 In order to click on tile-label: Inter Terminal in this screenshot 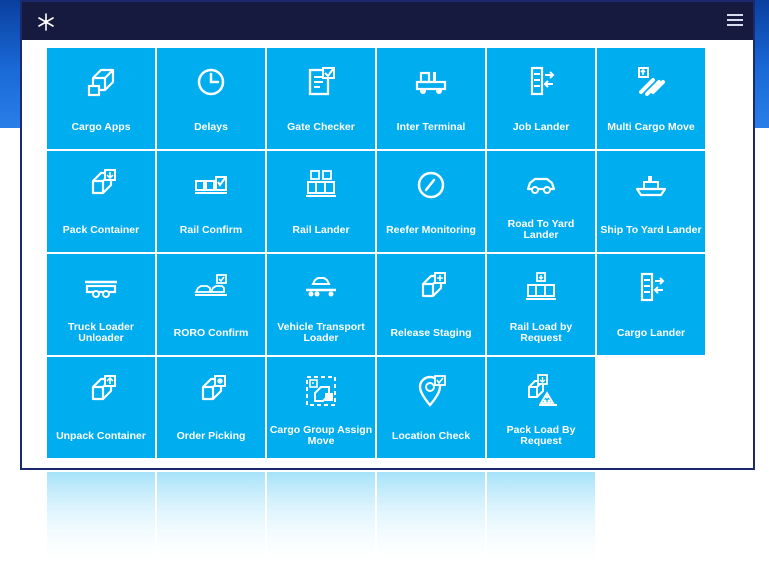, I will do `click(431, 126)`.